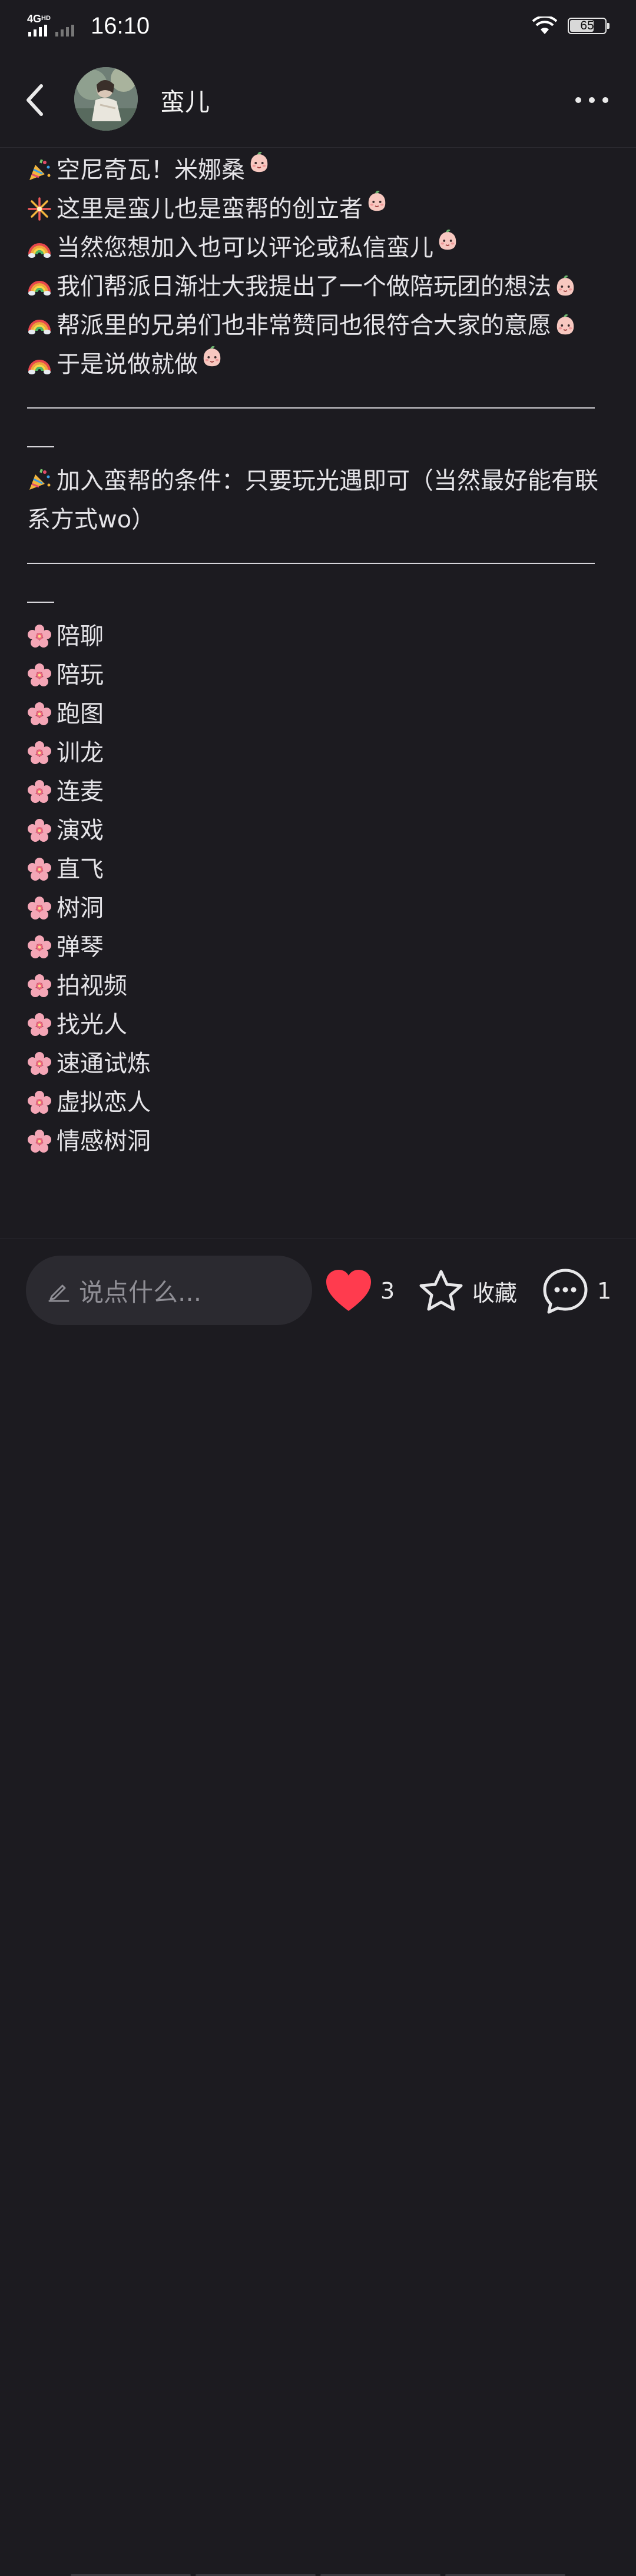  I want to click on more-horizontal-icon, so click(591, 100).